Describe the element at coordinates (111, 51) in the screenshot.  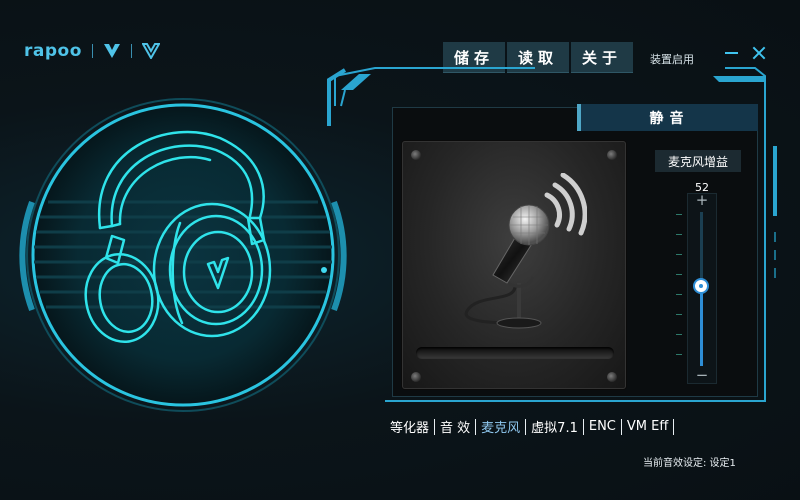
I see `v-logo-icon` at that location.